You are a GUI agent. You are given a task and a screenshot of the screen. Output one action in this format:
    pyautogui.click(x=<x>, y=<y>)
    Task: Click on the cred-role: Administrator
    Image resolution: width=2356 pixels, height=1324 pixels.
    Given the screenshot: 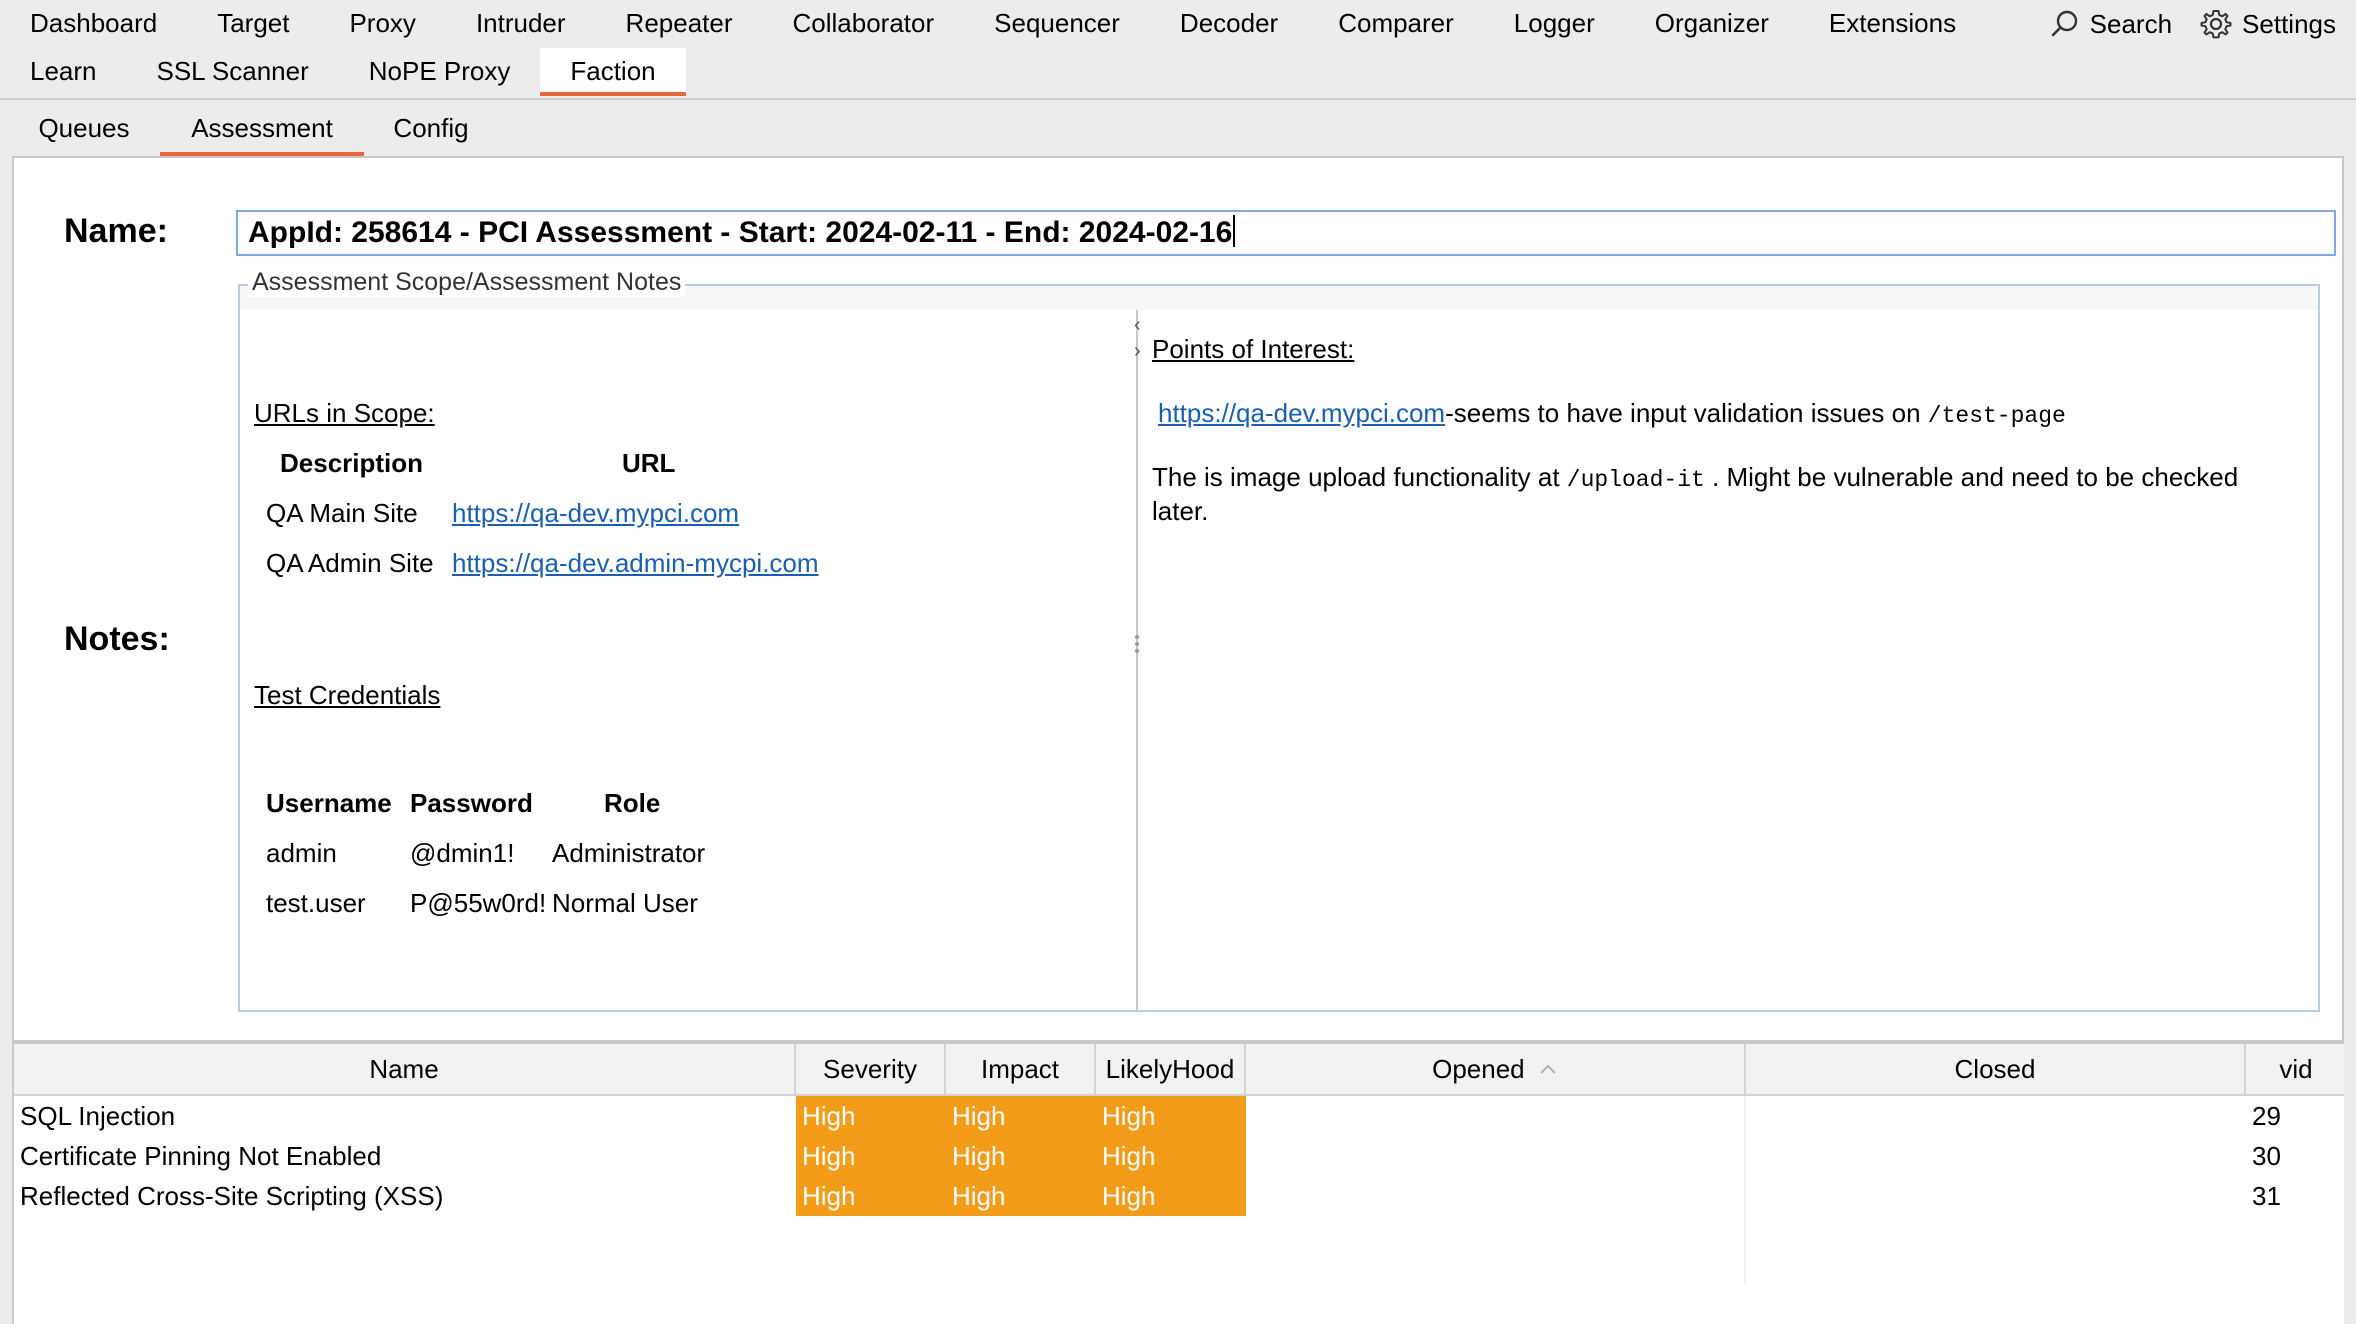 What is the action you would take?
    pyautogui.click(x=629, y=853)
    